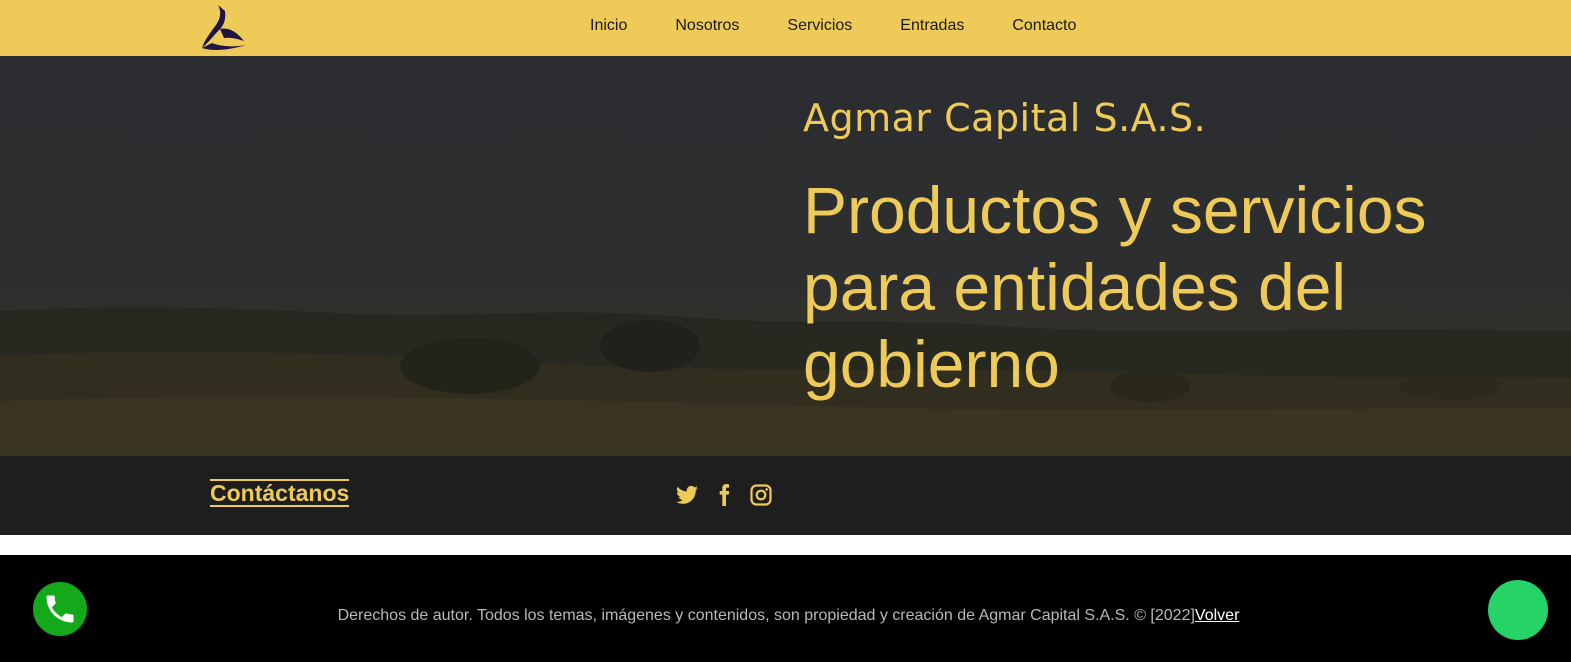 Image resolution: width=1571 pixels, height=662 pixels. Describe the element at coordinates (707, 26) in the screenshot. I see `nav-link-nosotros: Nosotros` at that location.